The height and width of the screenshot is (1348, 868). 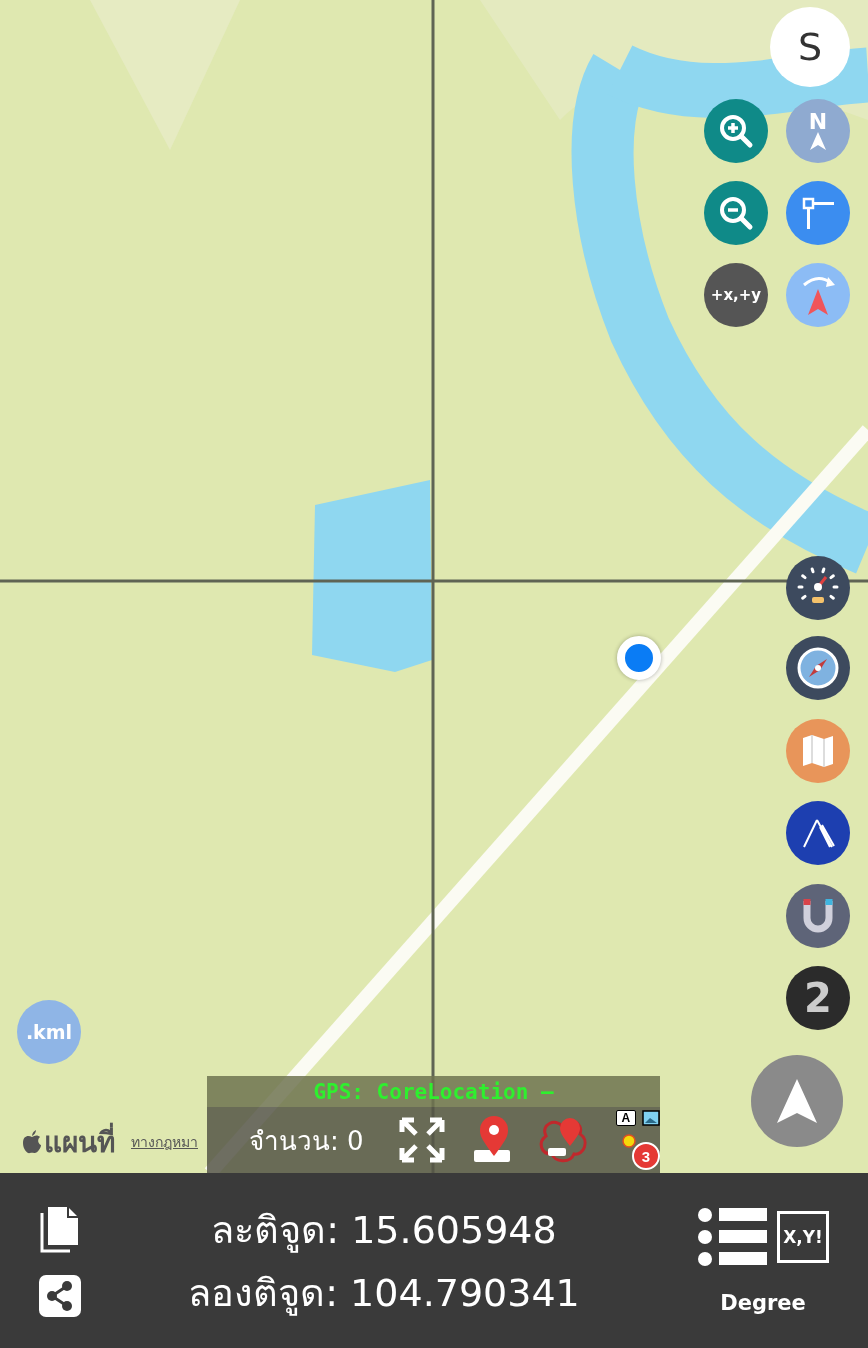 What do you see at coordinates (797, 1101) in the screenshot?
I see `navigation-arrow-icon` at bounding box center [797, 1101].